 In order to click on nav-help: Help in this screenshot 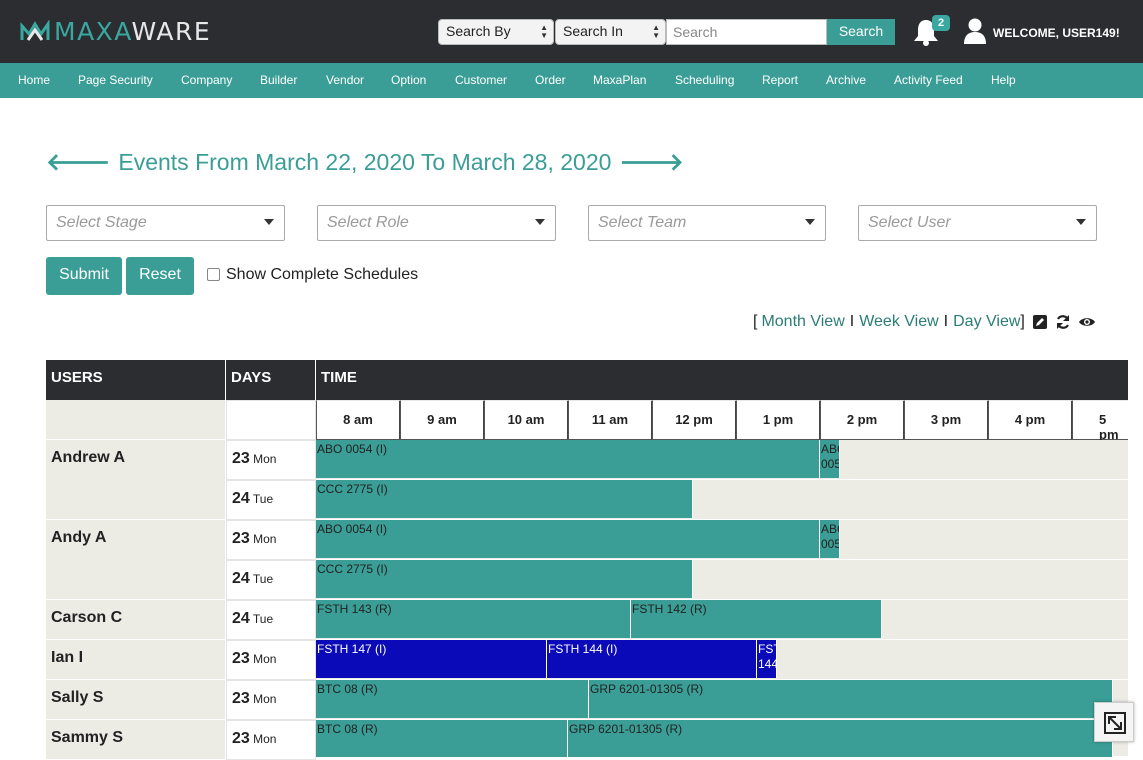, I will do `click(1003, 80)`.